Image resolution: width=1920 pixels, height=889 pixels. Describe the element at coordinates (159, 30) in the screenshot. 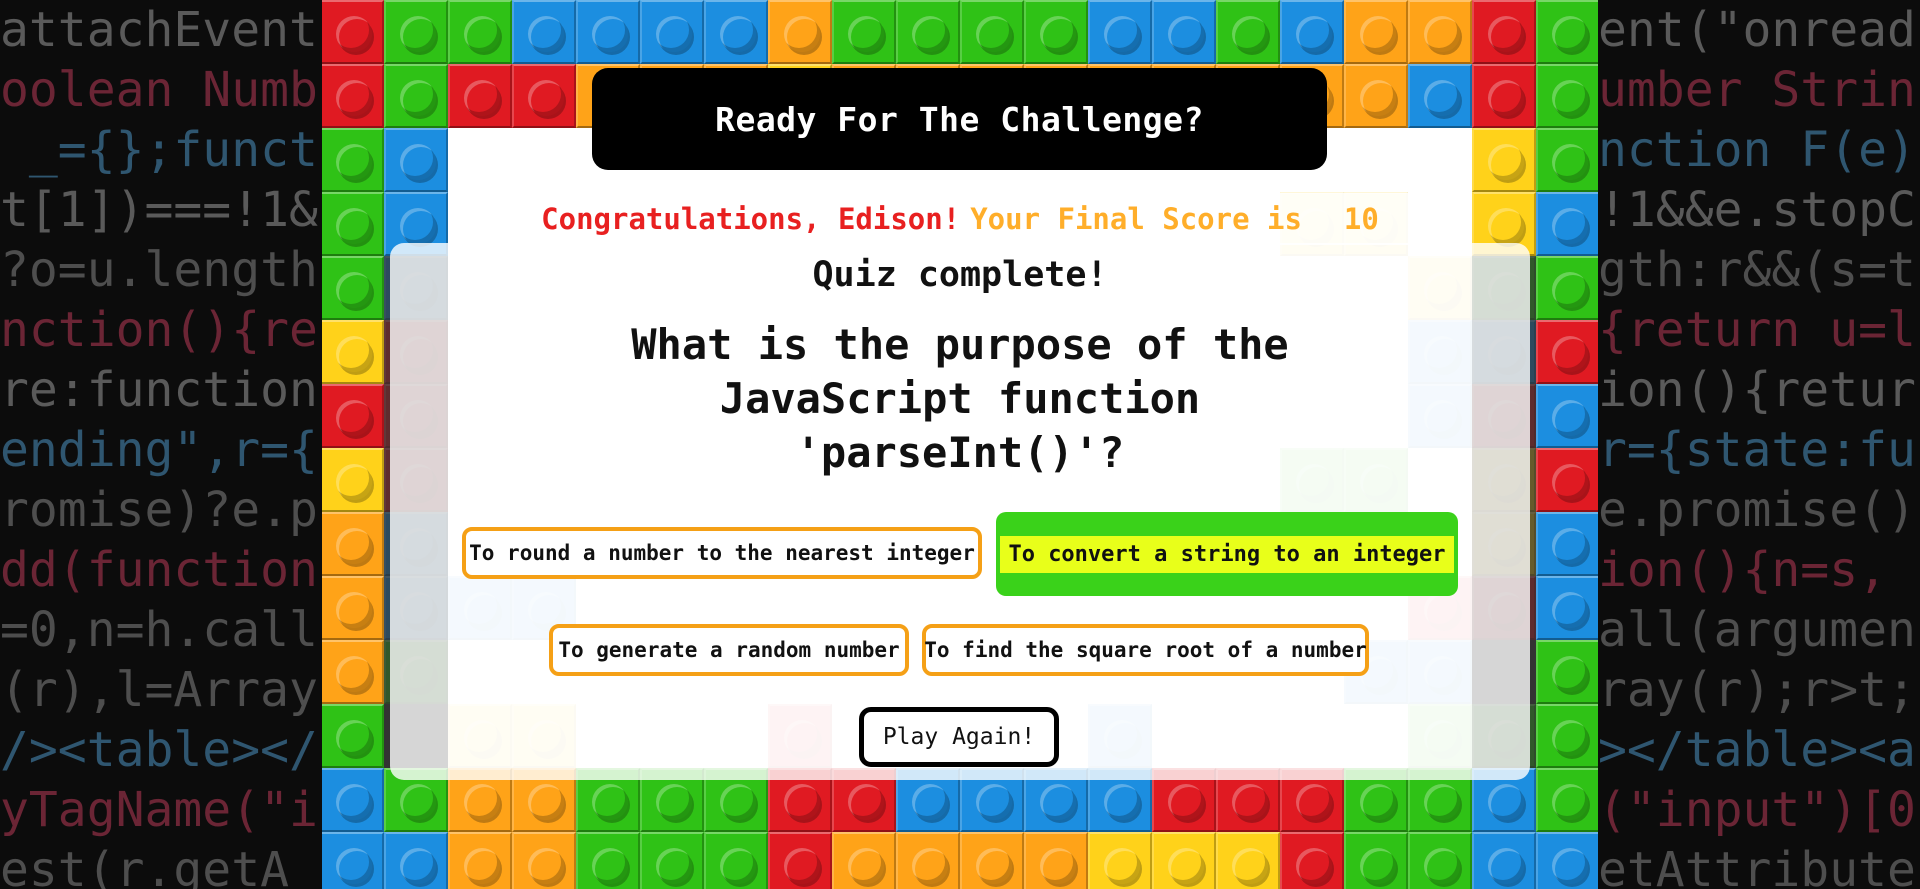

I see `code-line: attachEvent` at that location.